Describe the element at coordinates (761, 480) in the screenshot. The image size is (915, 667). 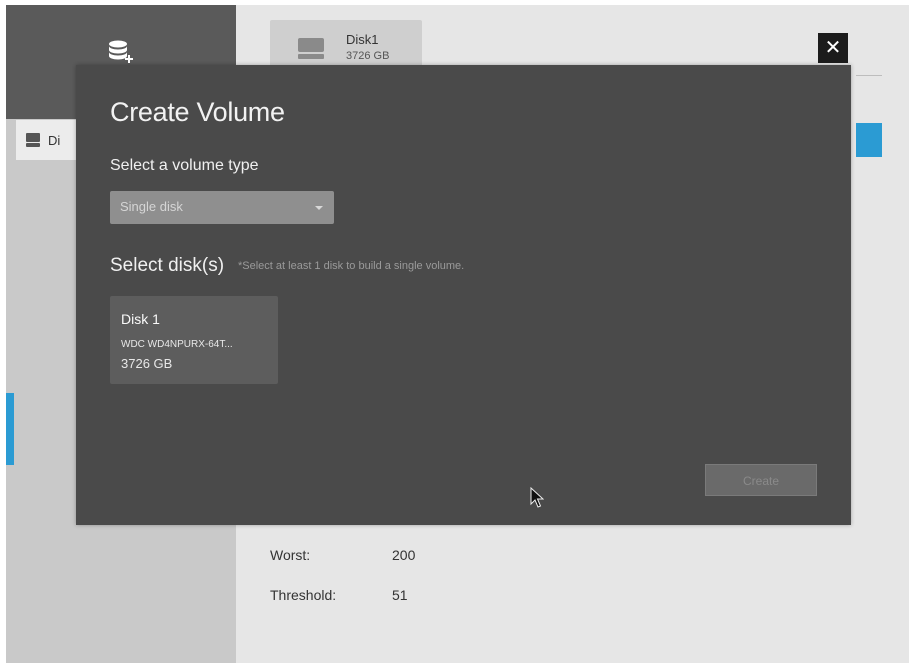
I see `create-button: Create` at that location.